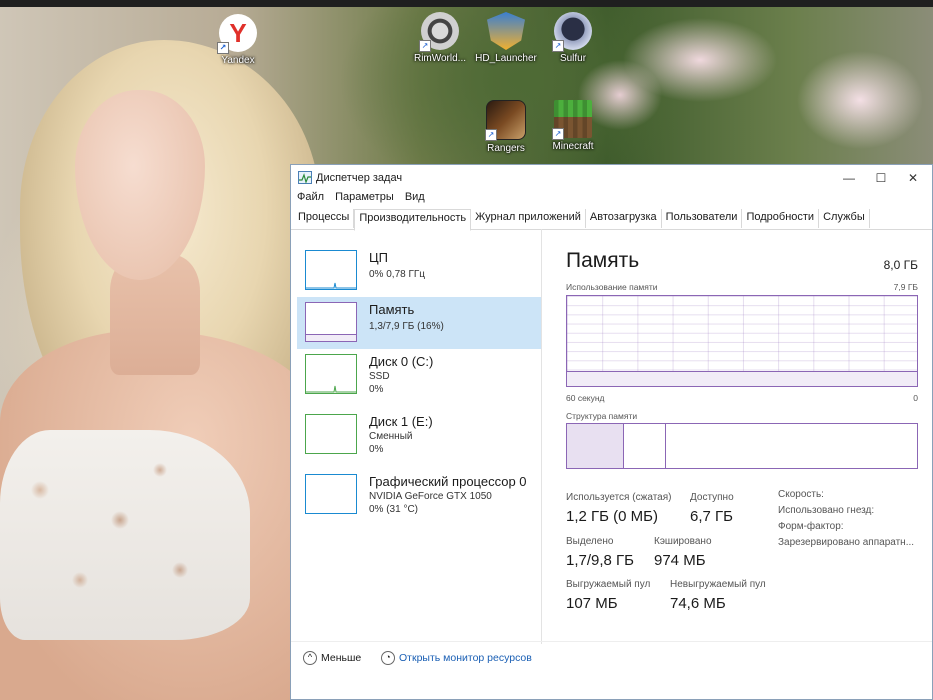 The height and width of the screenshot is (700, 933). I want to click on resource-name: Память, so click(392, 309).